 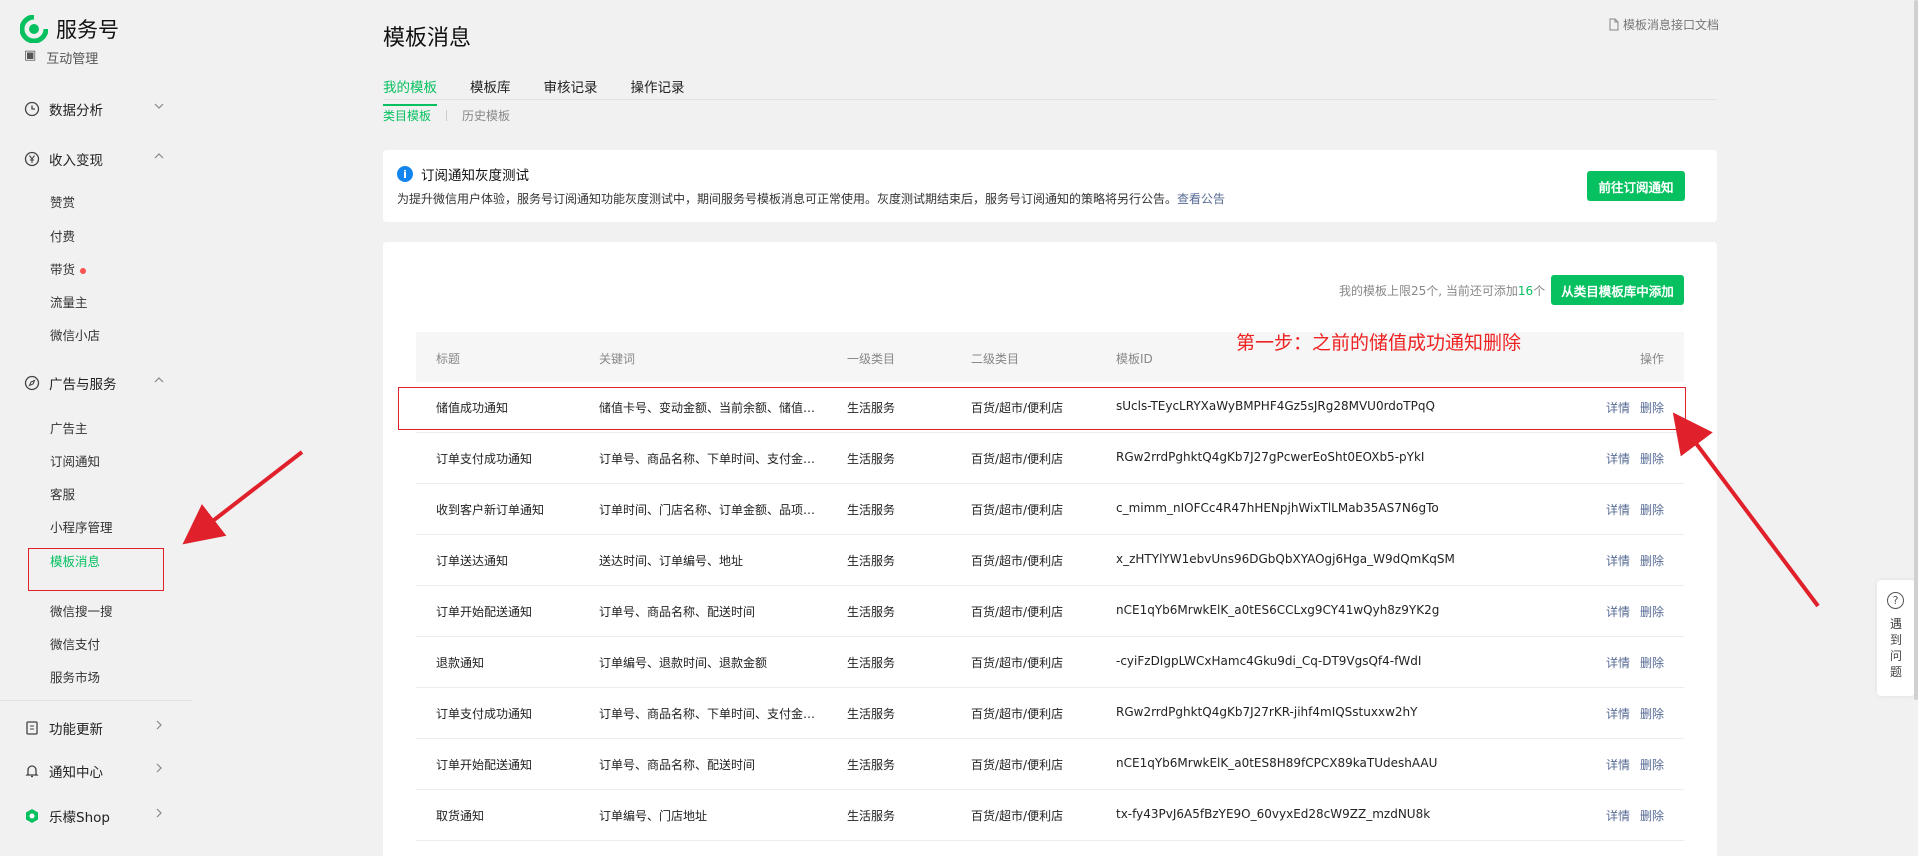 I want to click on view-announcement-link: 查看公告, so click(x=1201, y=199).